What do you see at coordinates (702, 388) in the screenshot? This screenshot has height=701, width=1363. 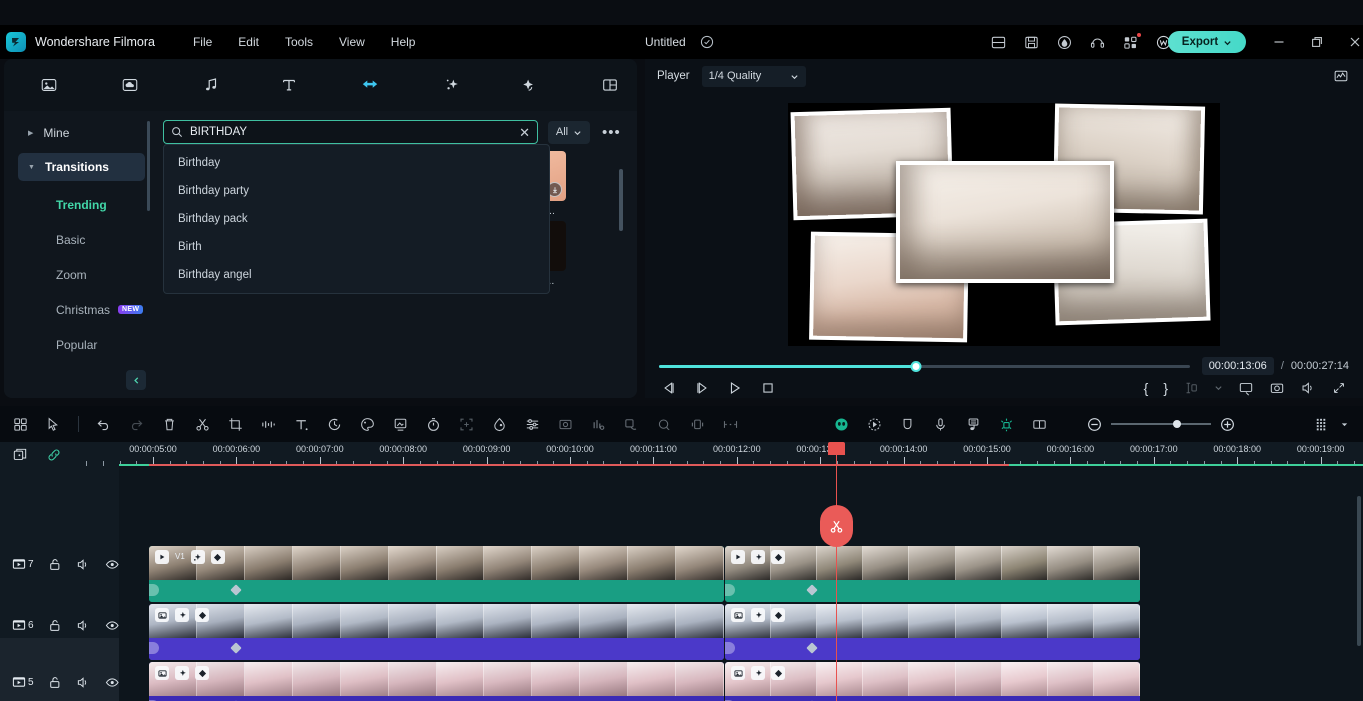 I see `next-frame-icon` at bounding box center [702, 388].